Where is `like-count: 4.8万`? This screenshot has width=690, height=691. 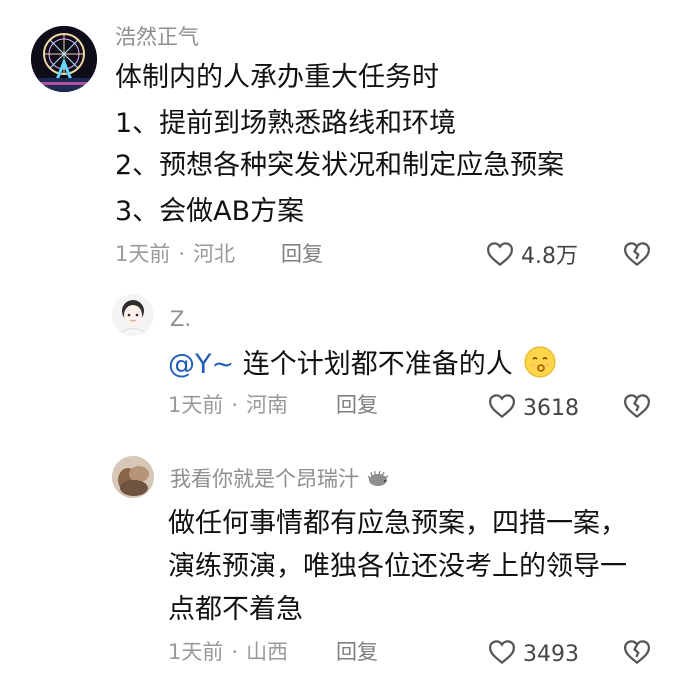
like-count: 4.8万 is located at coordinates (549, 256).